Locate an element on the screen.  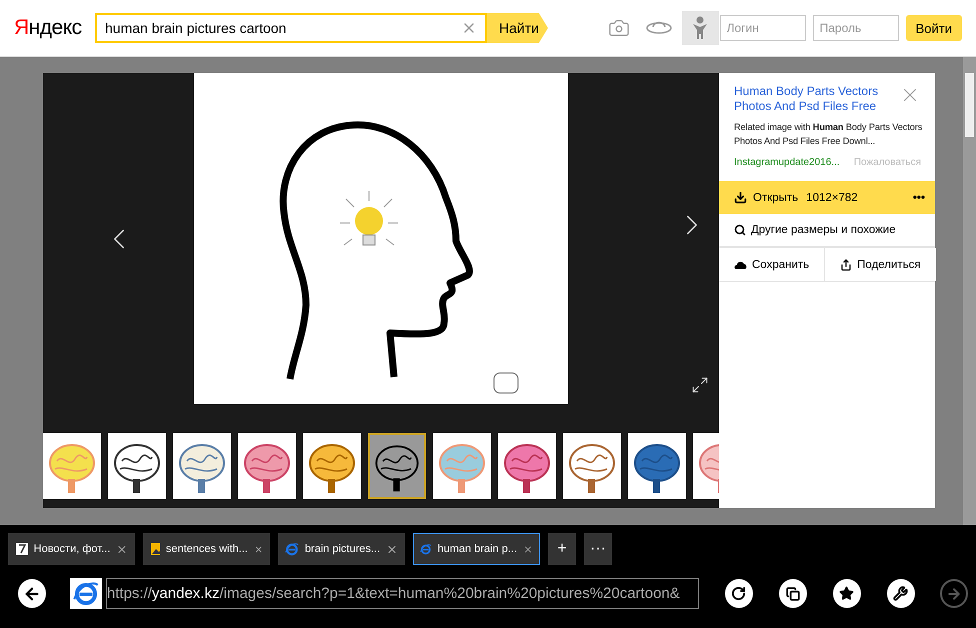
favorites-button is located at coordinates (846, 593).